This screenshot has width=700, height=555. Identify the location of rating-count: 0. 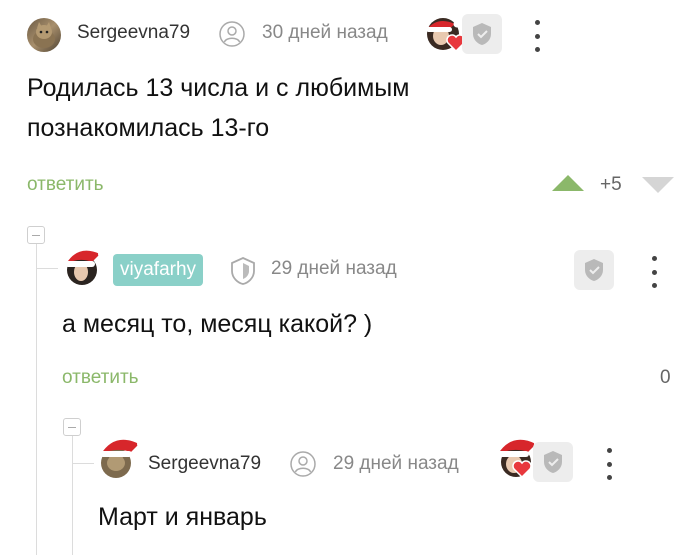
(665, 377).